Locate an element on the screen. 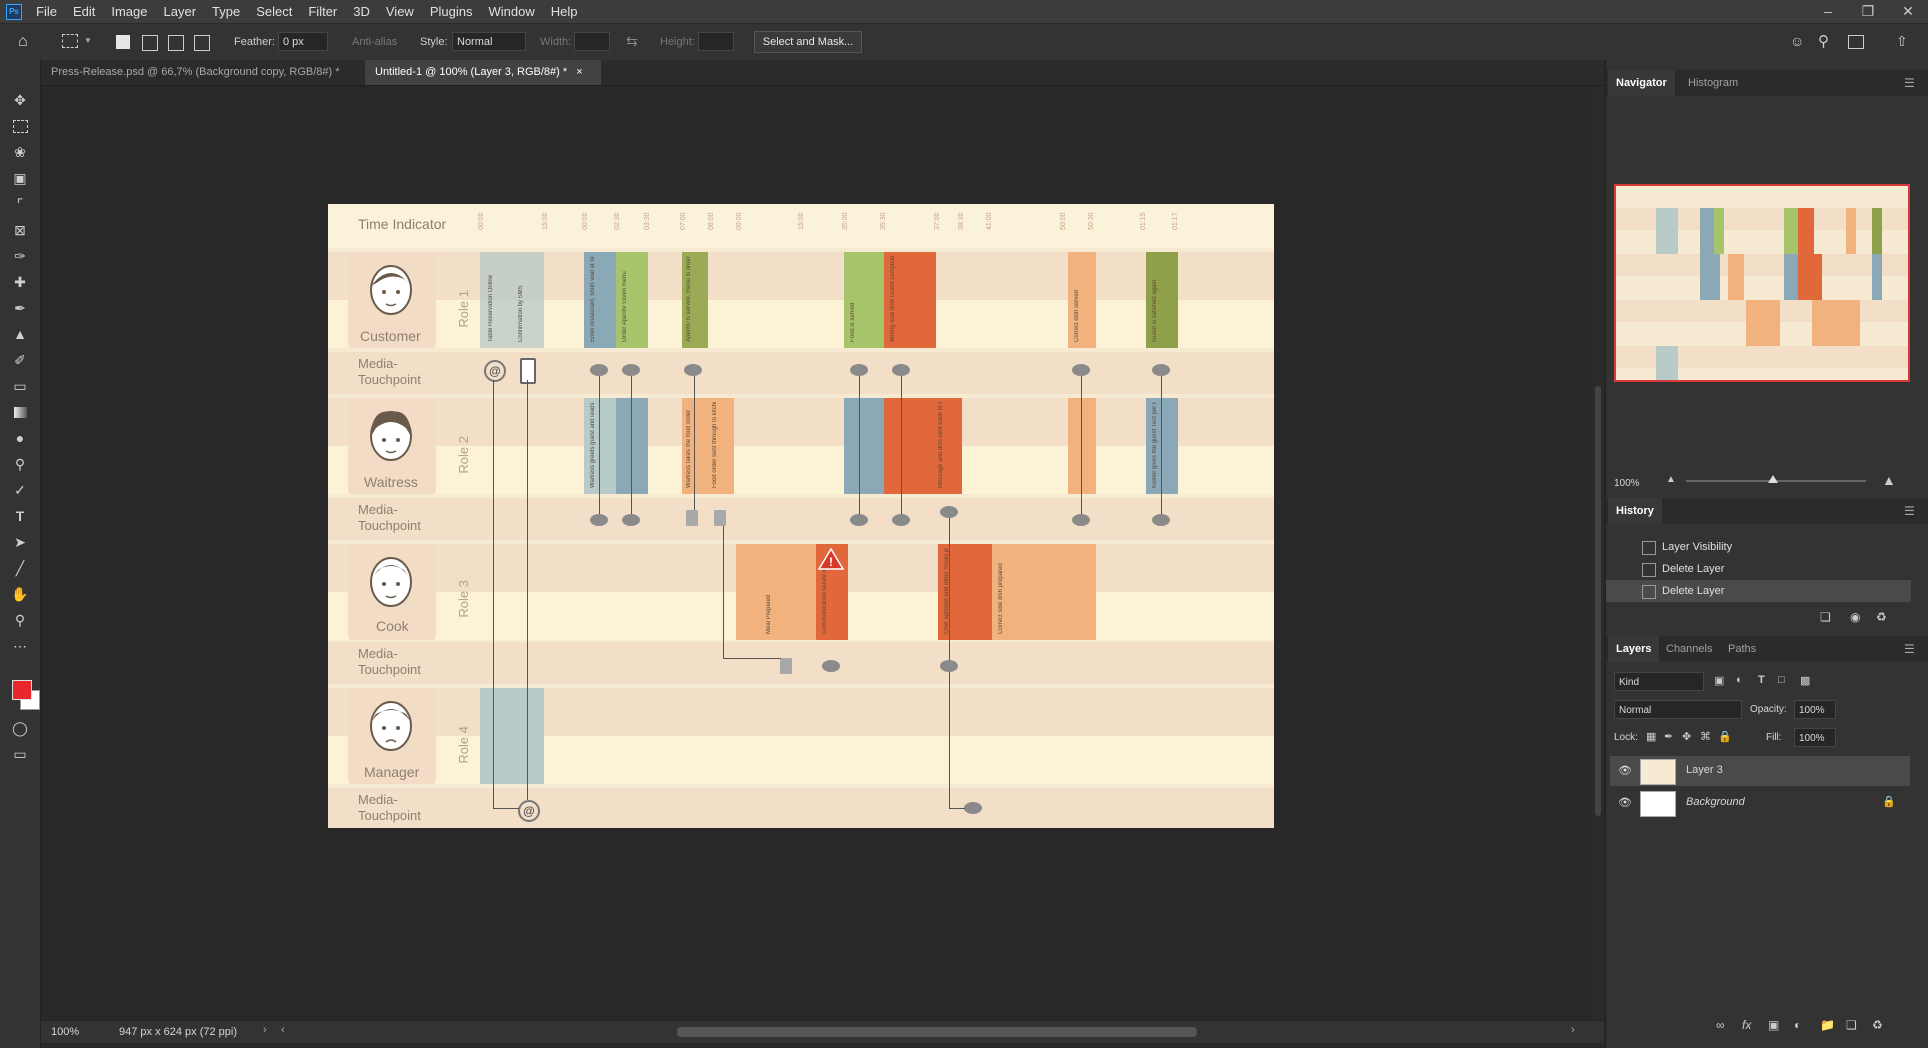 The height and width of the screenshot is (1048, 1928). new-group-icon: 📁 is located at coordinates (1827, 1025).